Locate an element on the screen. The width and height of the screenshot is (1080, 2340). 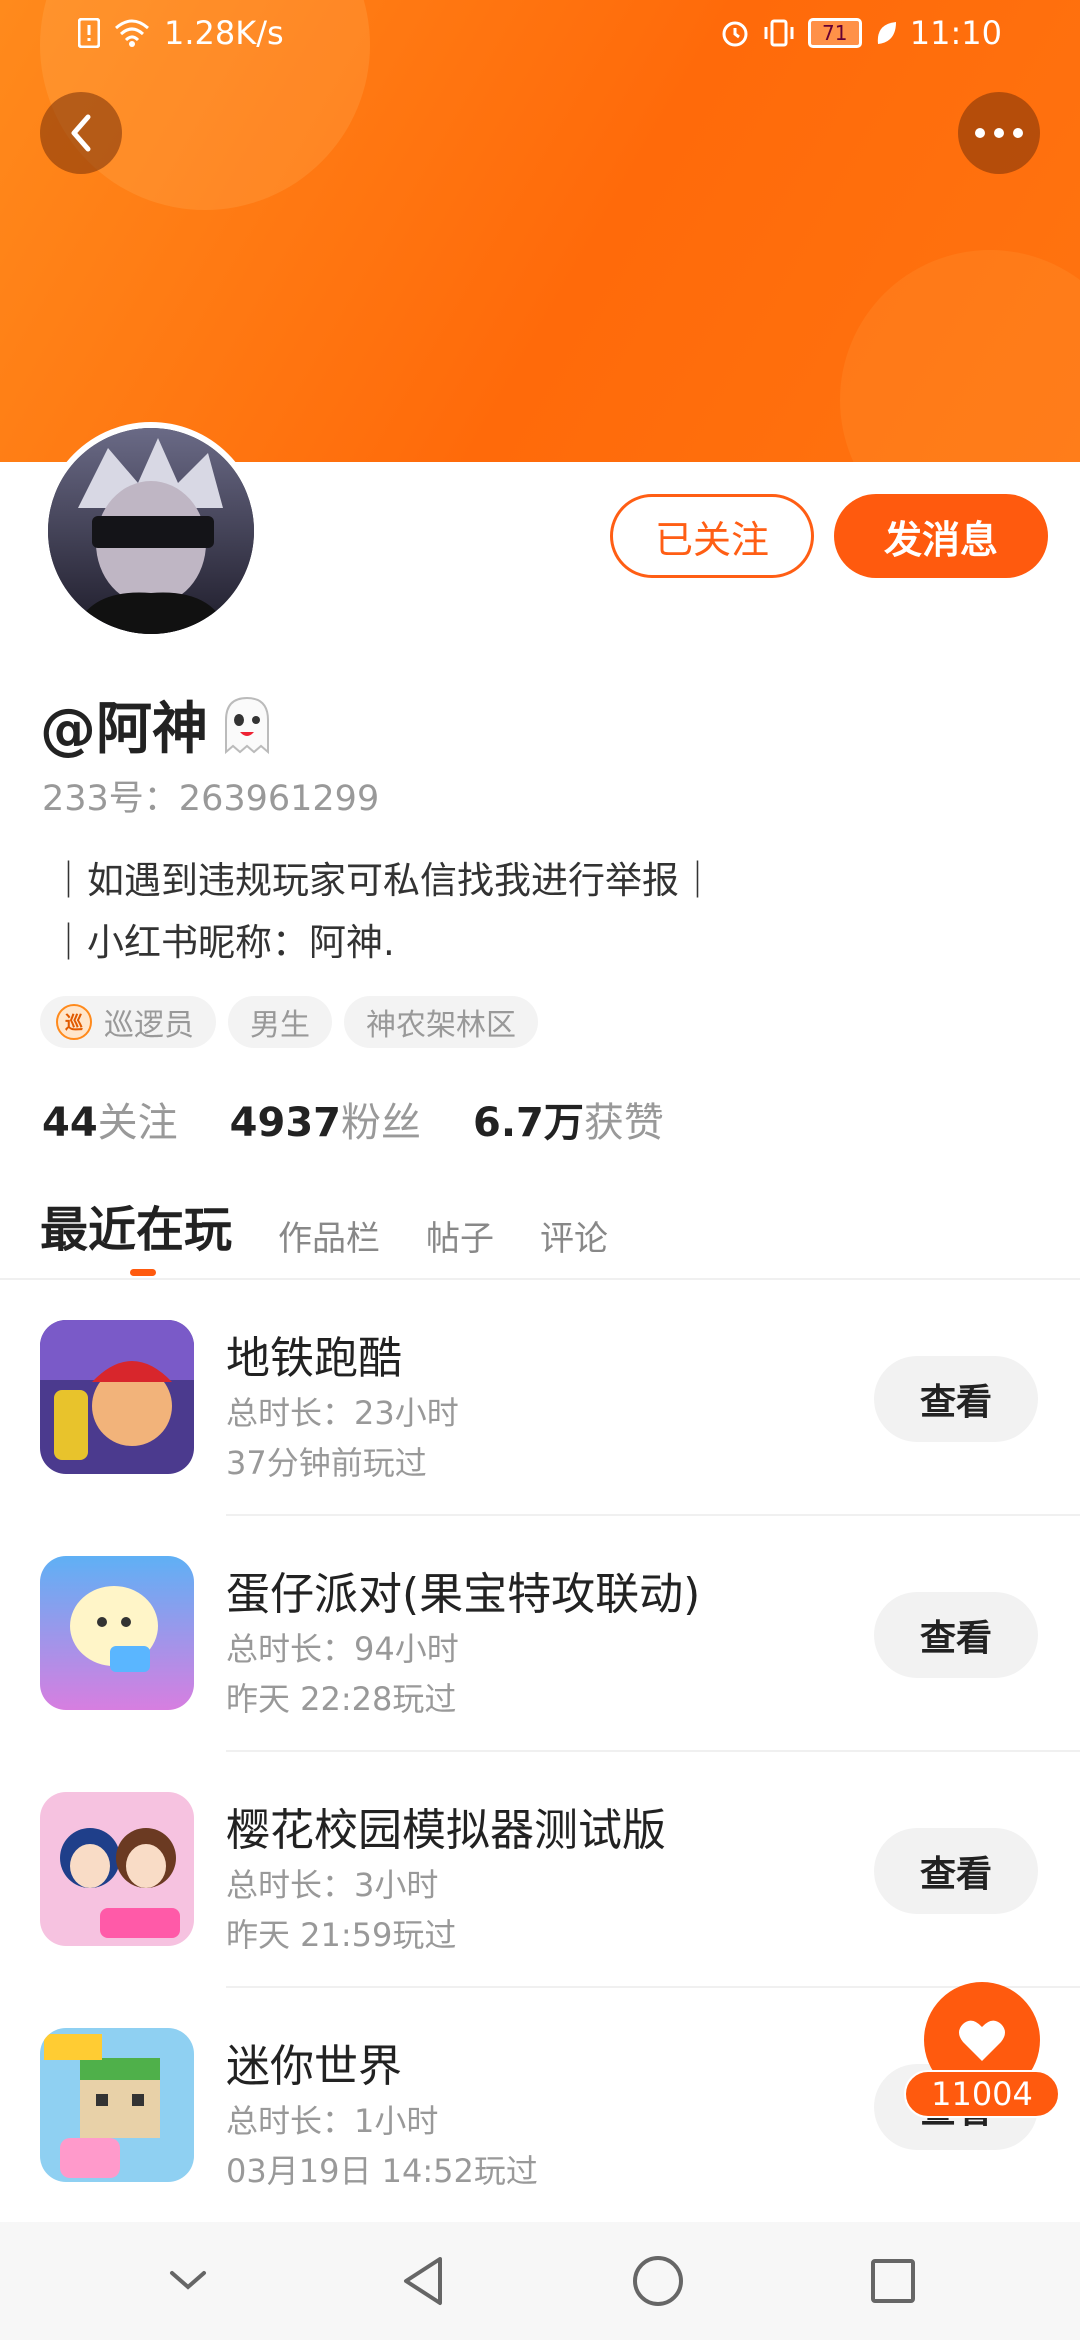
status-bar: 1.28K/s 71 11:10 is located at coordinates (540, 36).